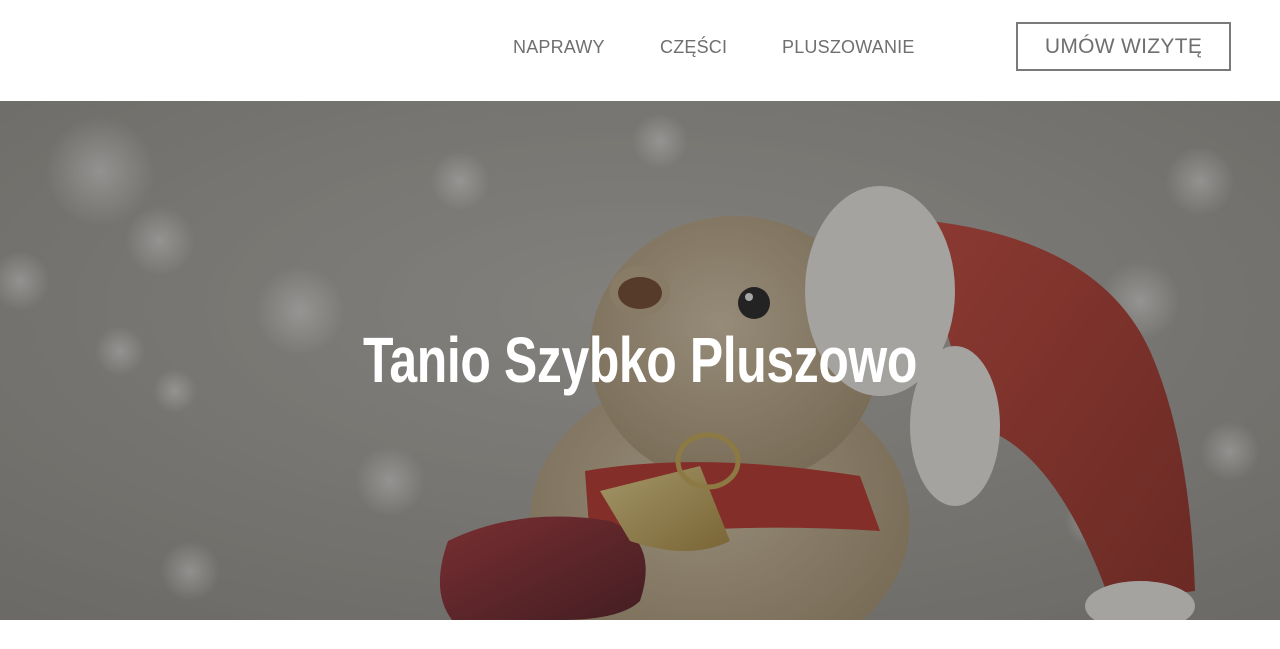 This screenshot has height=649, width=1280. Describe the element at coordinates (559, 48) in the screenshot. I see `nav-link-naprawy: NAPRAWY` at that location.